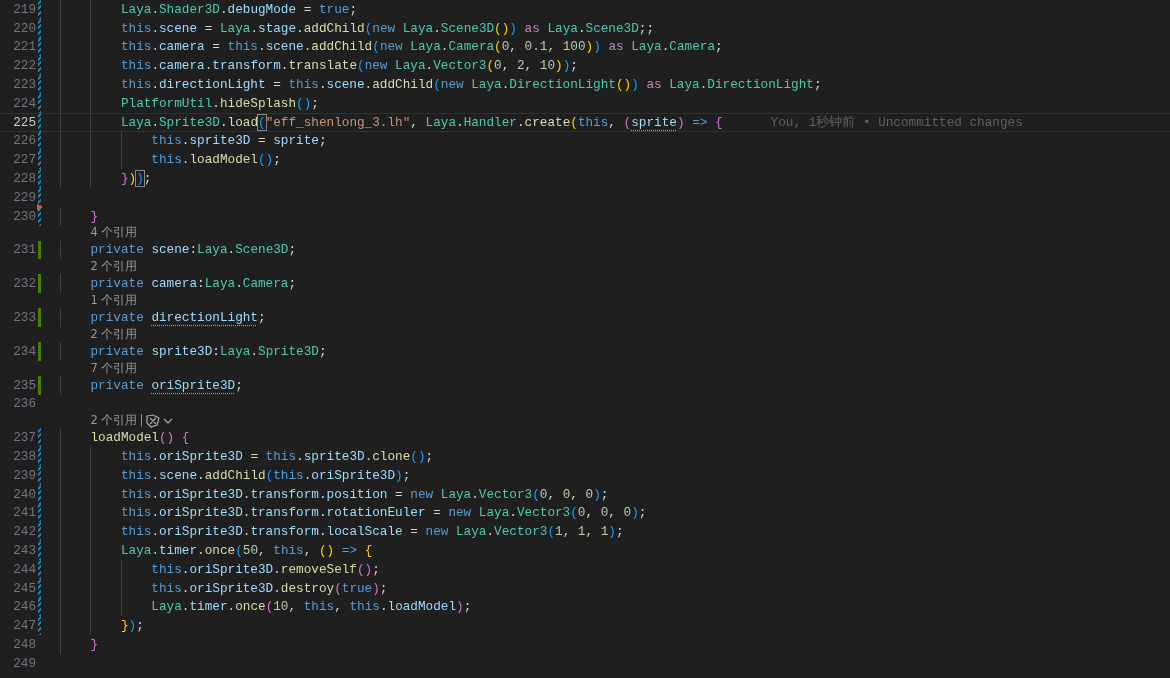  I want to click on code-text: PlatformUtil.hideSplash();, so click(219, 103).